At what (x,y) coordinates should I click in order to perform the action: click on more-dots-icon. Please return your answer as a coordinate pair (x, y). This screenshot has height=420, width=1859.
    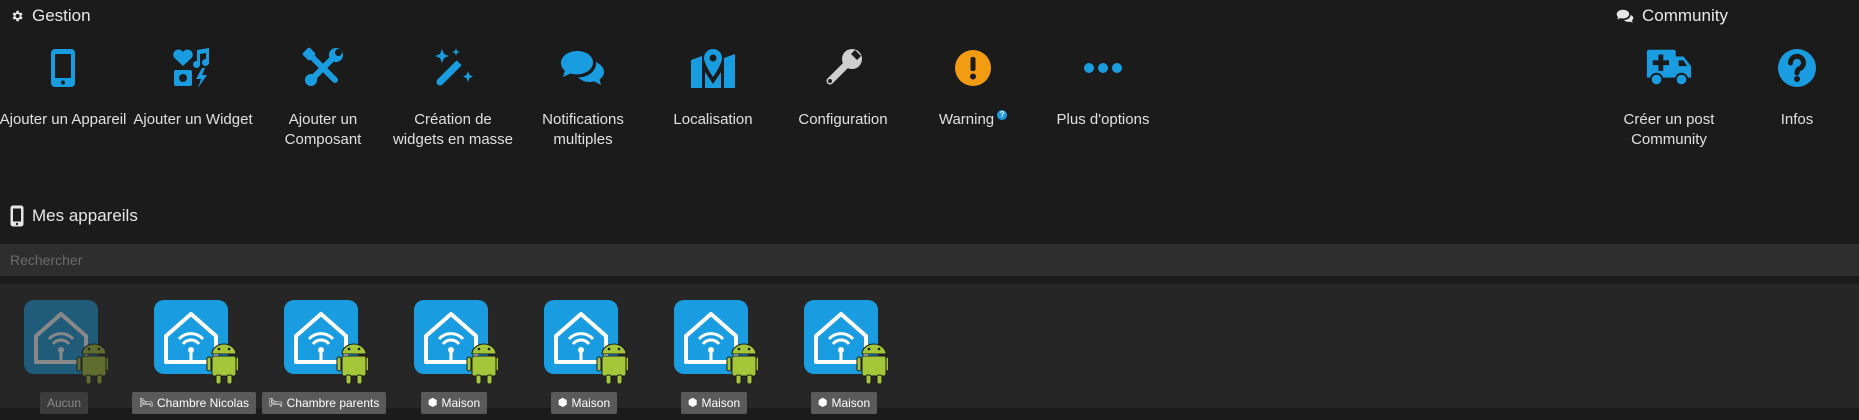
    Looking at the image, I should click on (1103, 68).